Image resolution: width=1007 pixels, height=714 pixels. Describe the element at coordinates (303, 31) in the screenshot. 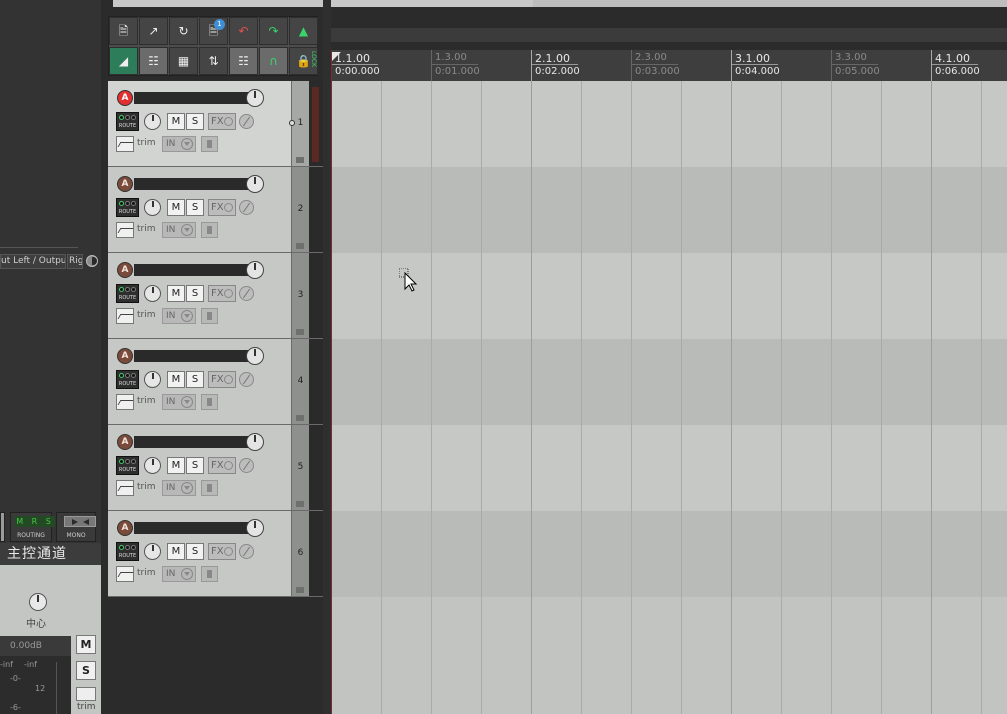

I see `metronome-button: ▲` at that location.